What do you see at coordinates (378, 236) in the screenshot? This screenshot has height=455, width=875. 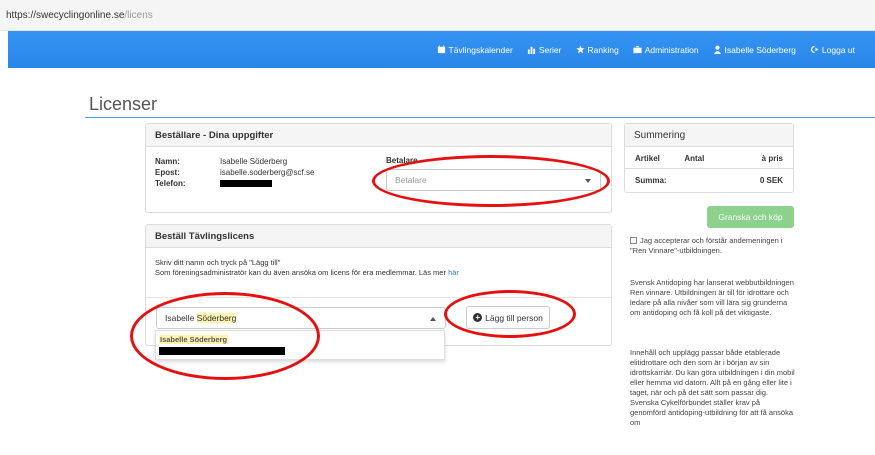 I see `license-heading: Beställ Tävlingslicens` at bounding box center [378, 236].